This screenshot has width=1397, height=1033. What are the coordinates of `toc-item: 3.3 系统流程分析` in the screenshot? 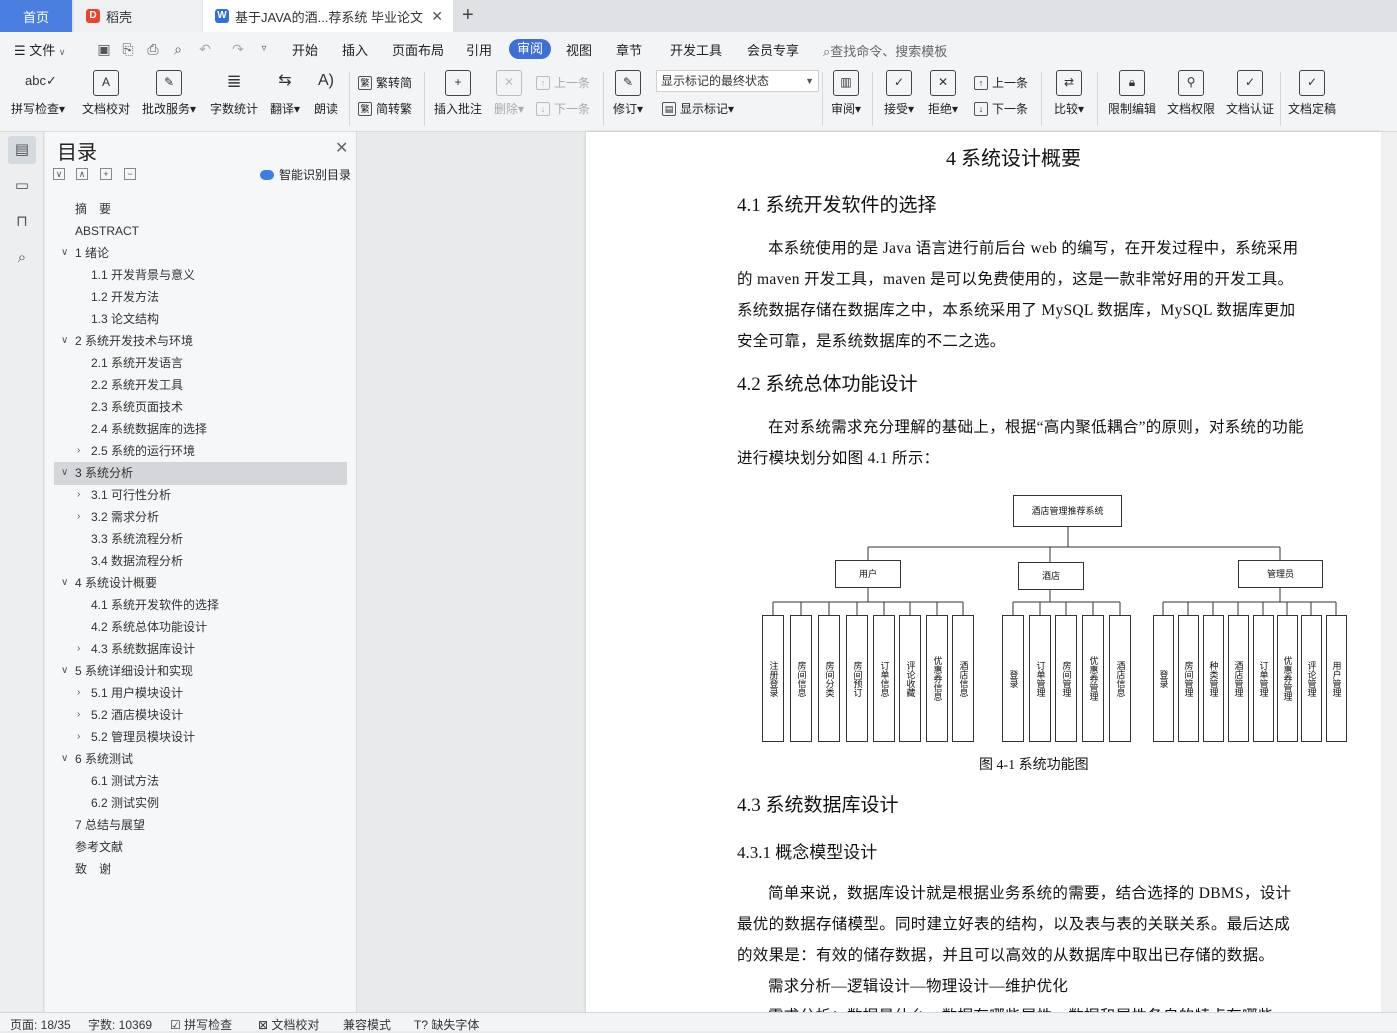 It's located at (137, 539).